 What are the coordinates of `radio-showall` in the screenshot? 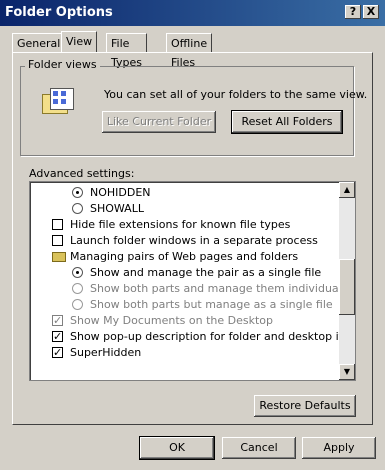 It's located at (77, 208).